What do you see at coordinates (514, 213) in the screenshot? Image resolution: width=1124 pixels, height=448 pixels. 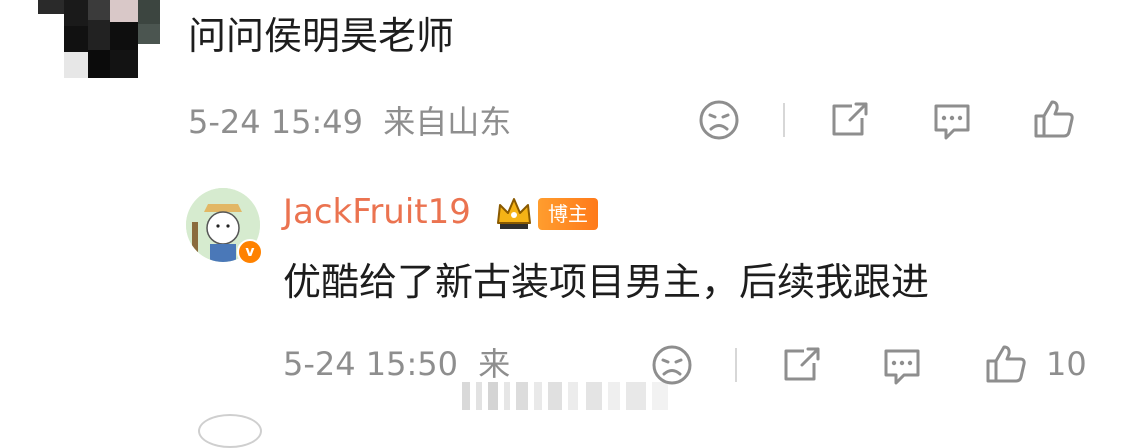 I see `crown-icon` at bounding box center [514, 213].